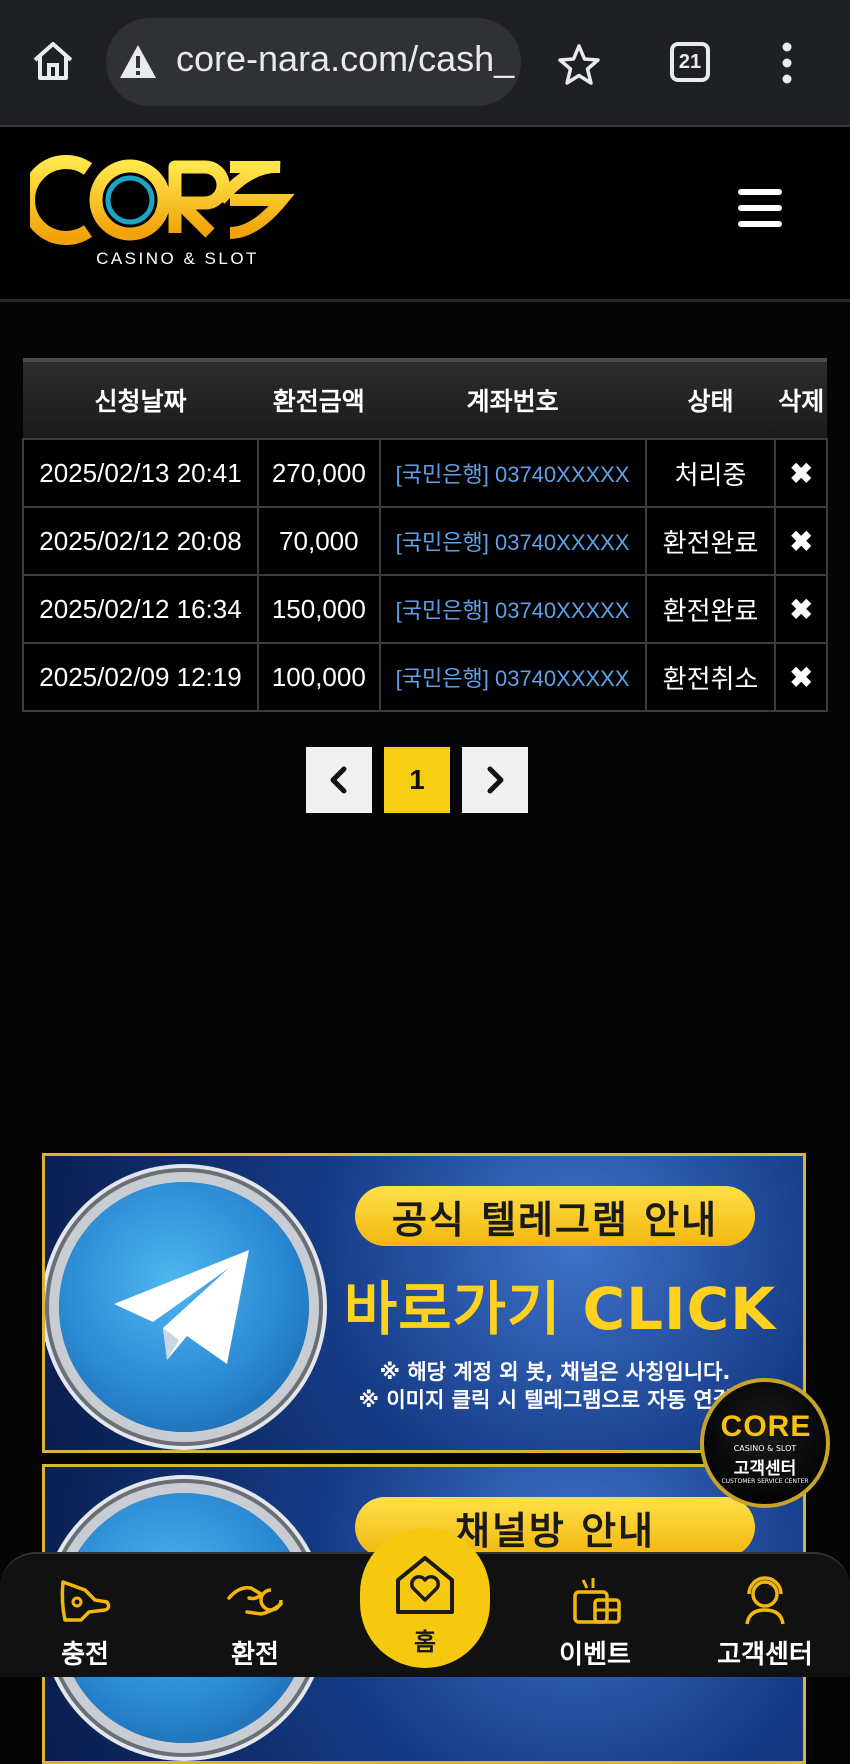 The image size is (850, 1764). What do you see at coordinates (85, 1624) in the screenshot?
I see `nav-charge: 충전` at bounding box center [85, 1624].